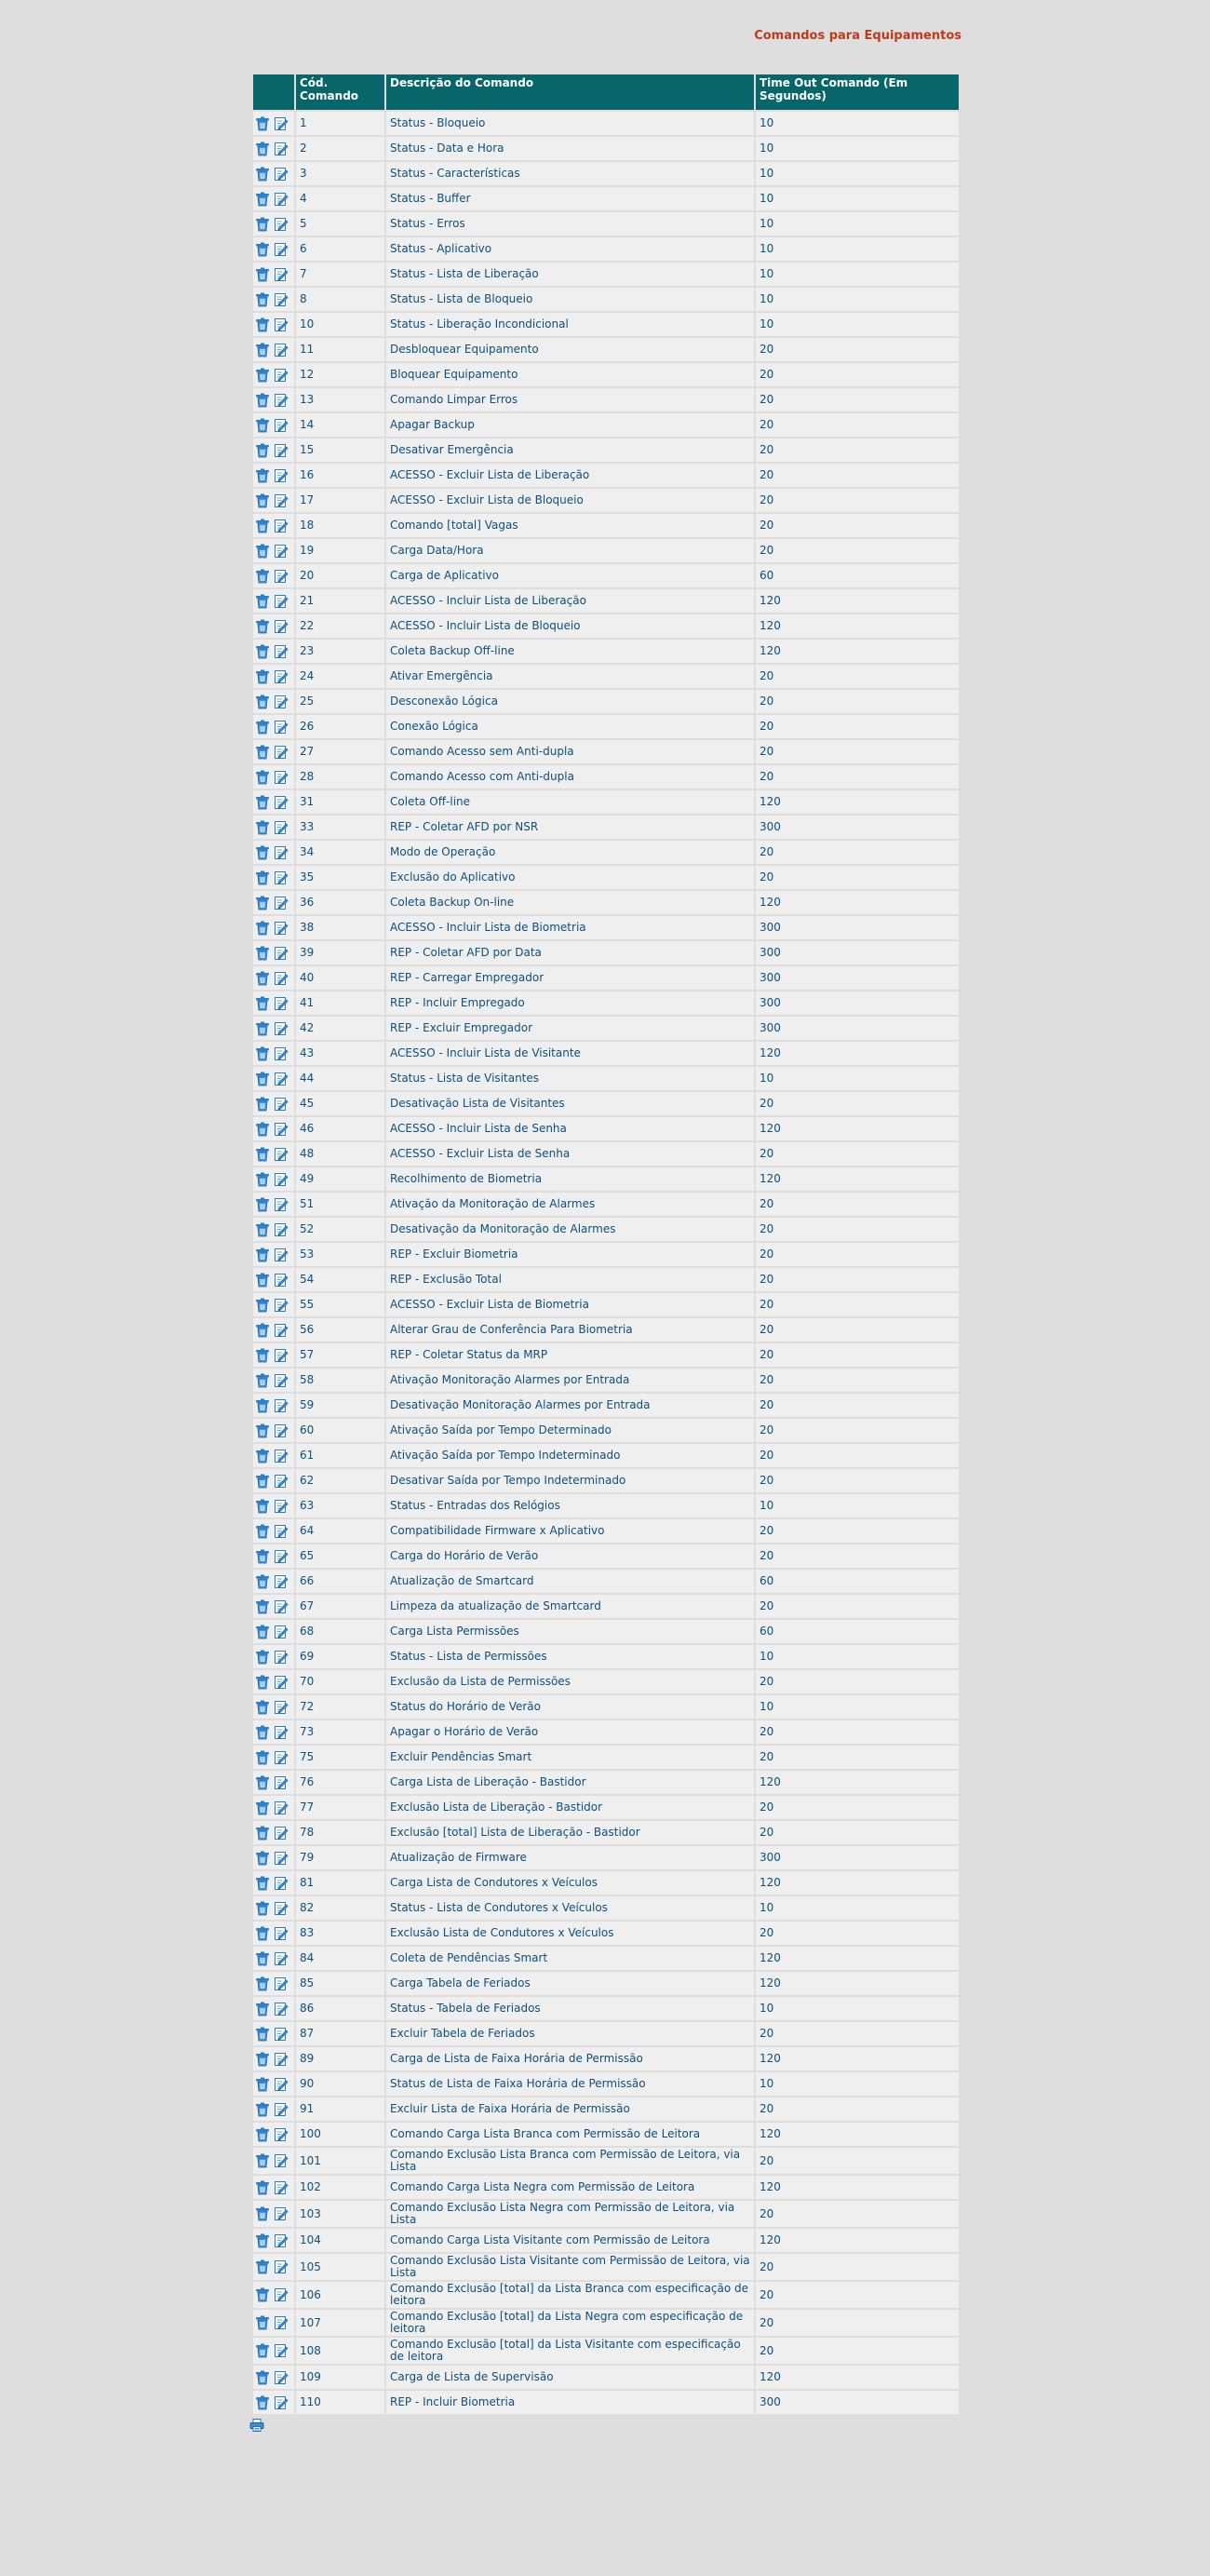 This screenshot has width=1210, height=2576. Describe the element at coordinates (570, 92) in the screenshot. I see `description-column-header: Descrição do Comando` at that location.